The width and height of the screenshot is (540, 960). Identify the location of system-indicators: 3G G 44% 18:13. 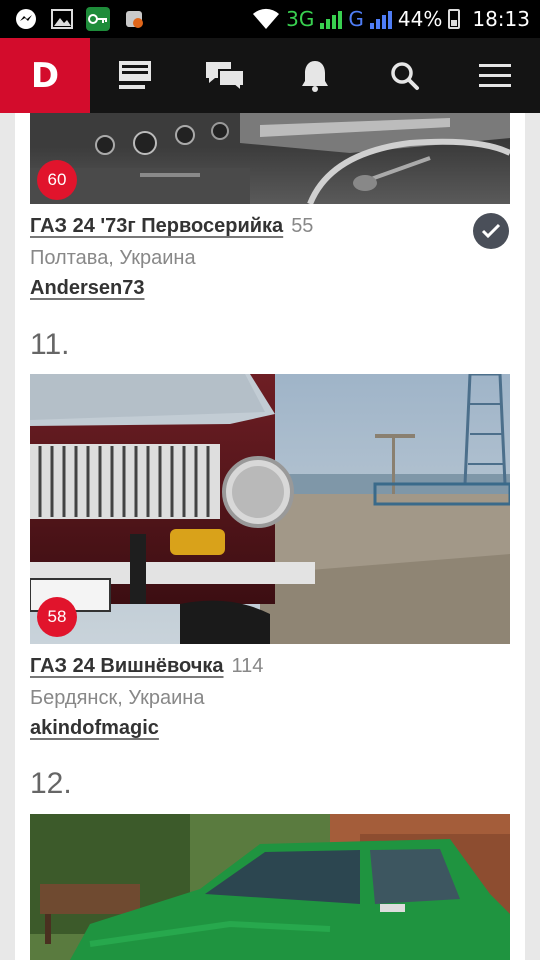
(391, 19).